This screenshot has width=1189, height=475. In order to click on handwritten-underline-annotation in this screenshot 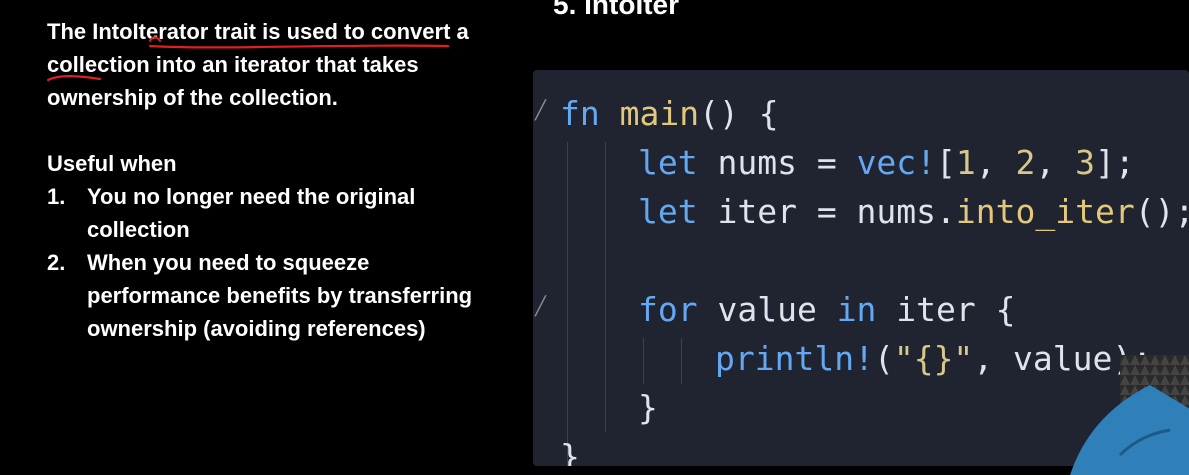, I will do `click(248, 59)`.